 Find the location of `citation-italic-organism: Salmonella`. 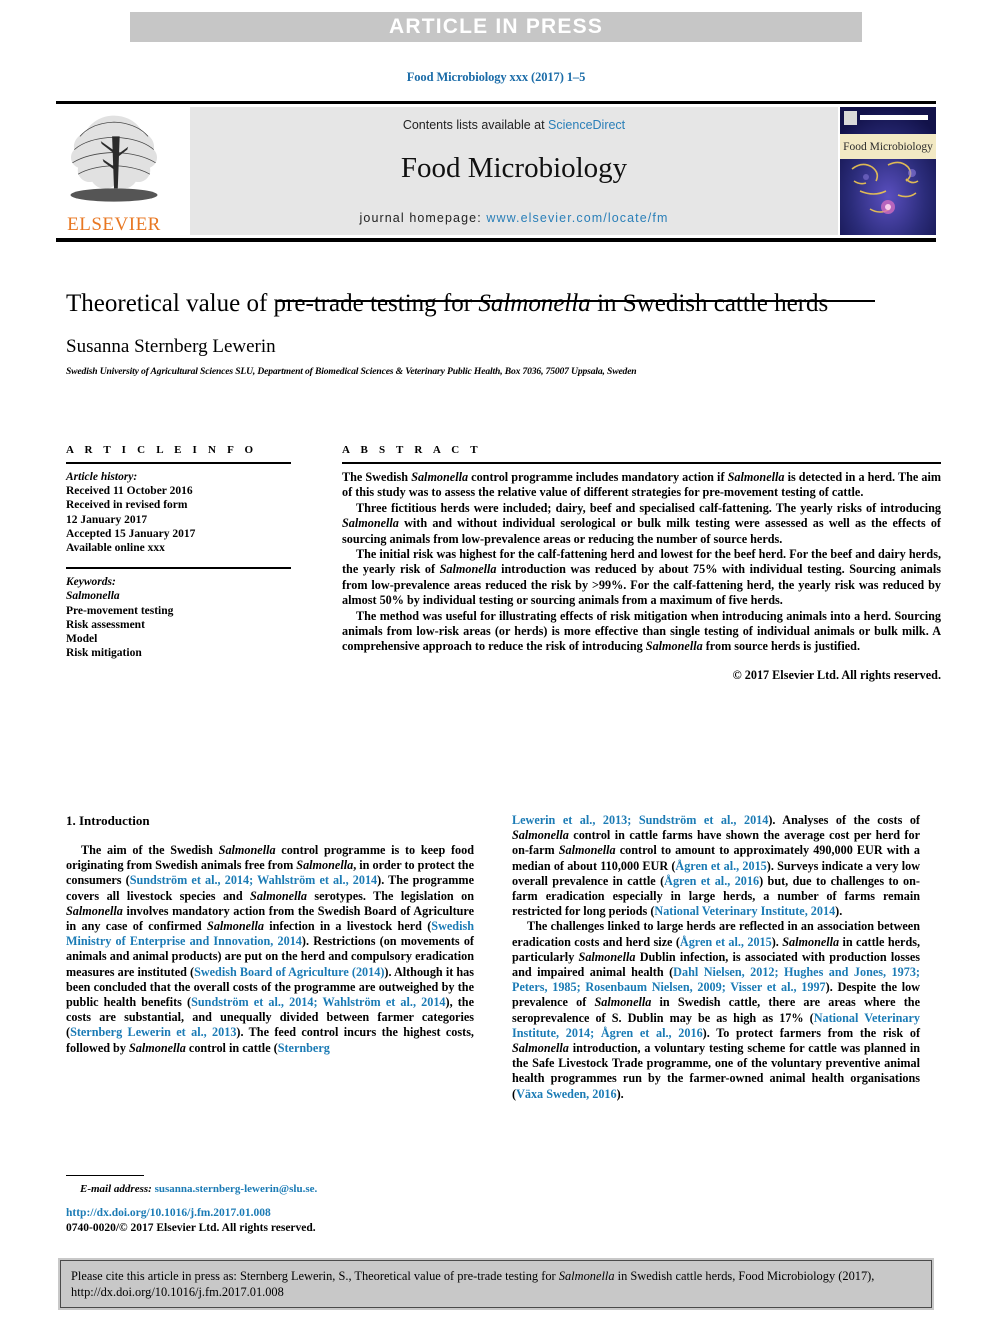

citation-italic-organism: Salmonella is located at coordinates (586, 1276).